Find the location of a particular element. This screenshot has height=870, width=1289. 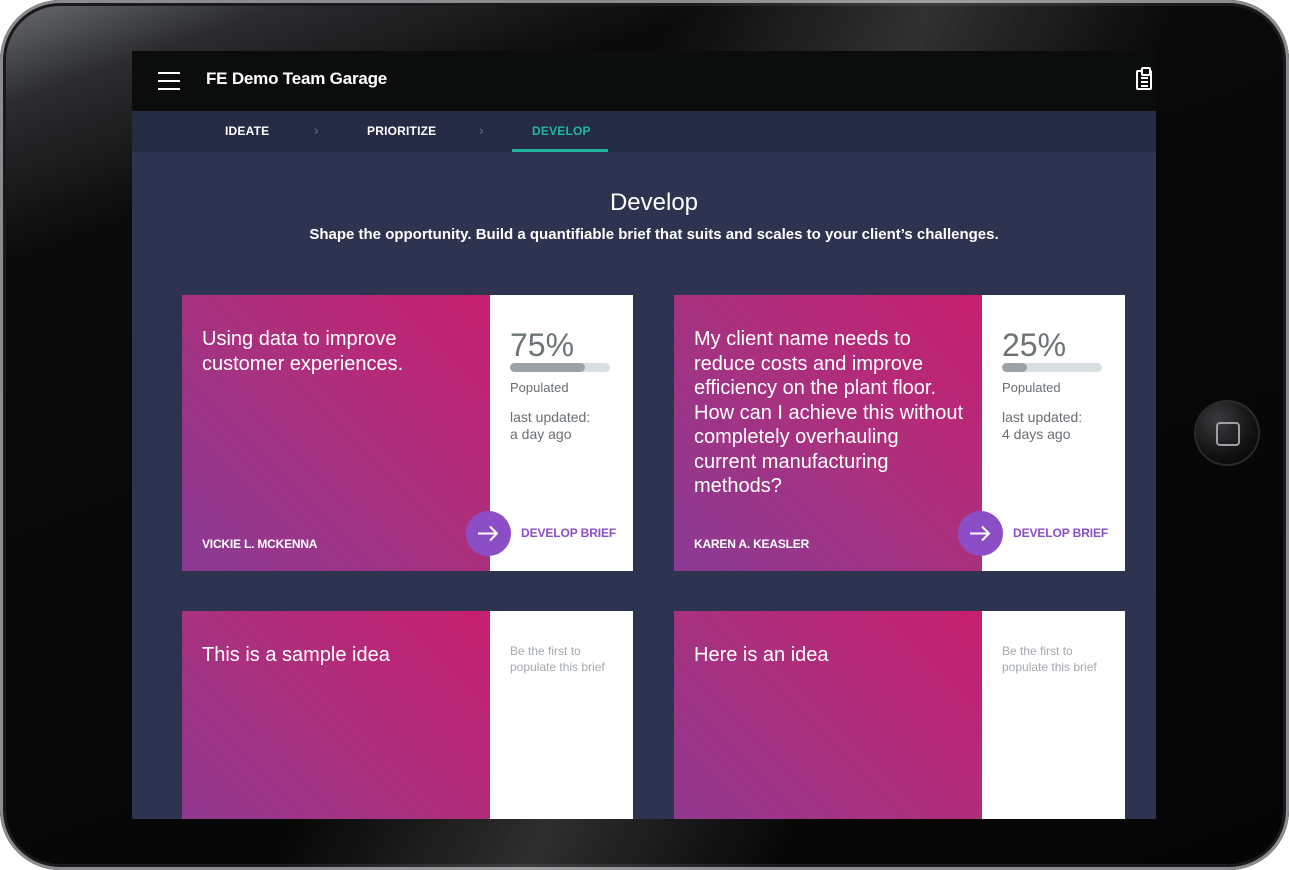

idea-author: KAREN A. KEASLER is located at coordinates (752, 544).